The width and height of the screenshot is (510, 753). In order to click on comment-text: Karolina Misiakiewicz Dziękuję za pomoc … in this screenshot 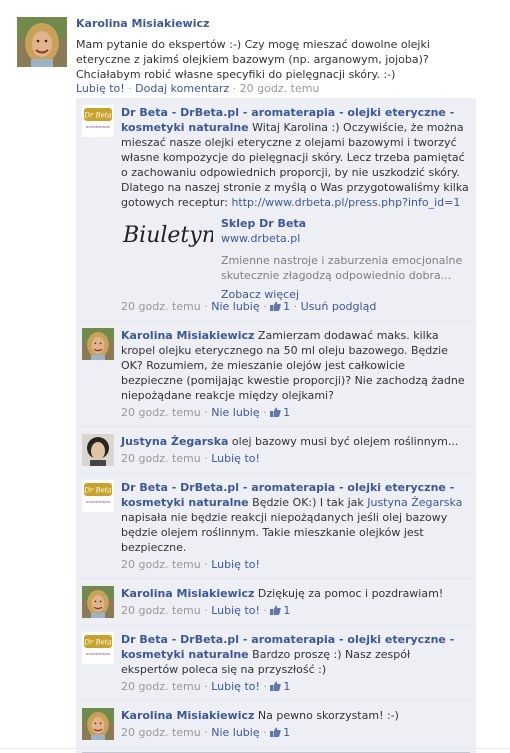, I will do `click(295, 593)`.